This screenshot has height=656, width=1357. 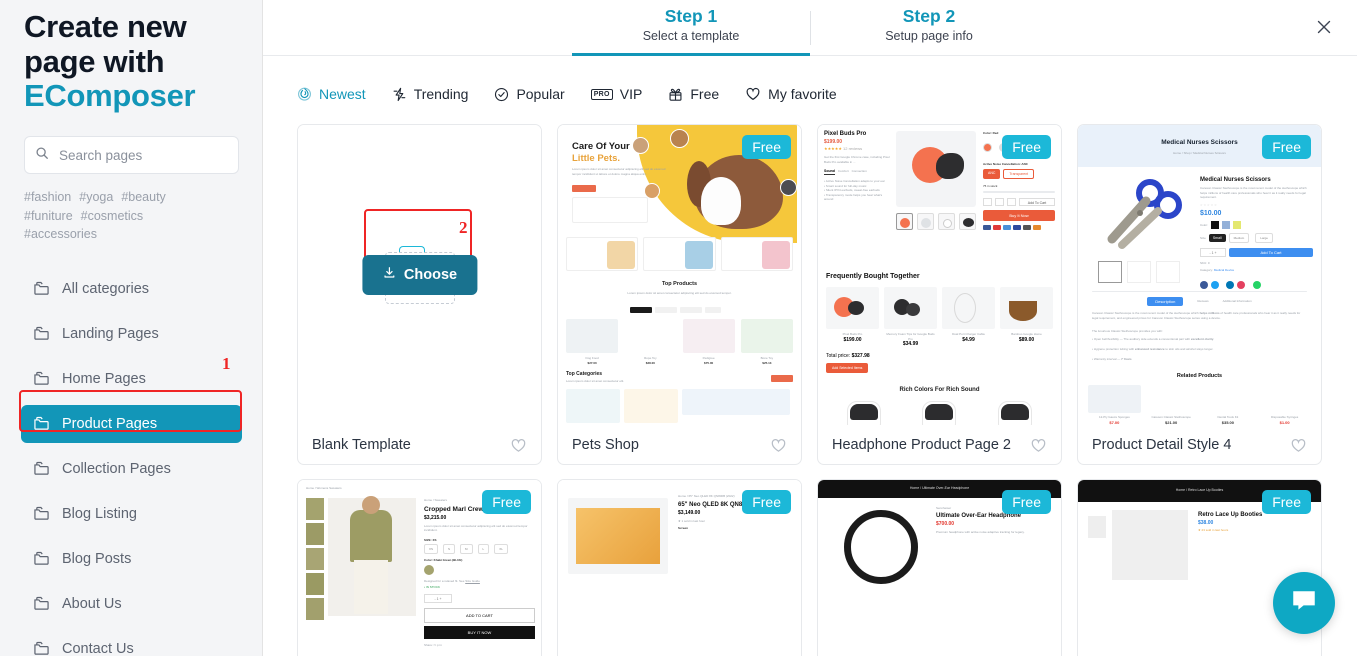 I want to click on download-icon, so click(x=389, y=275).